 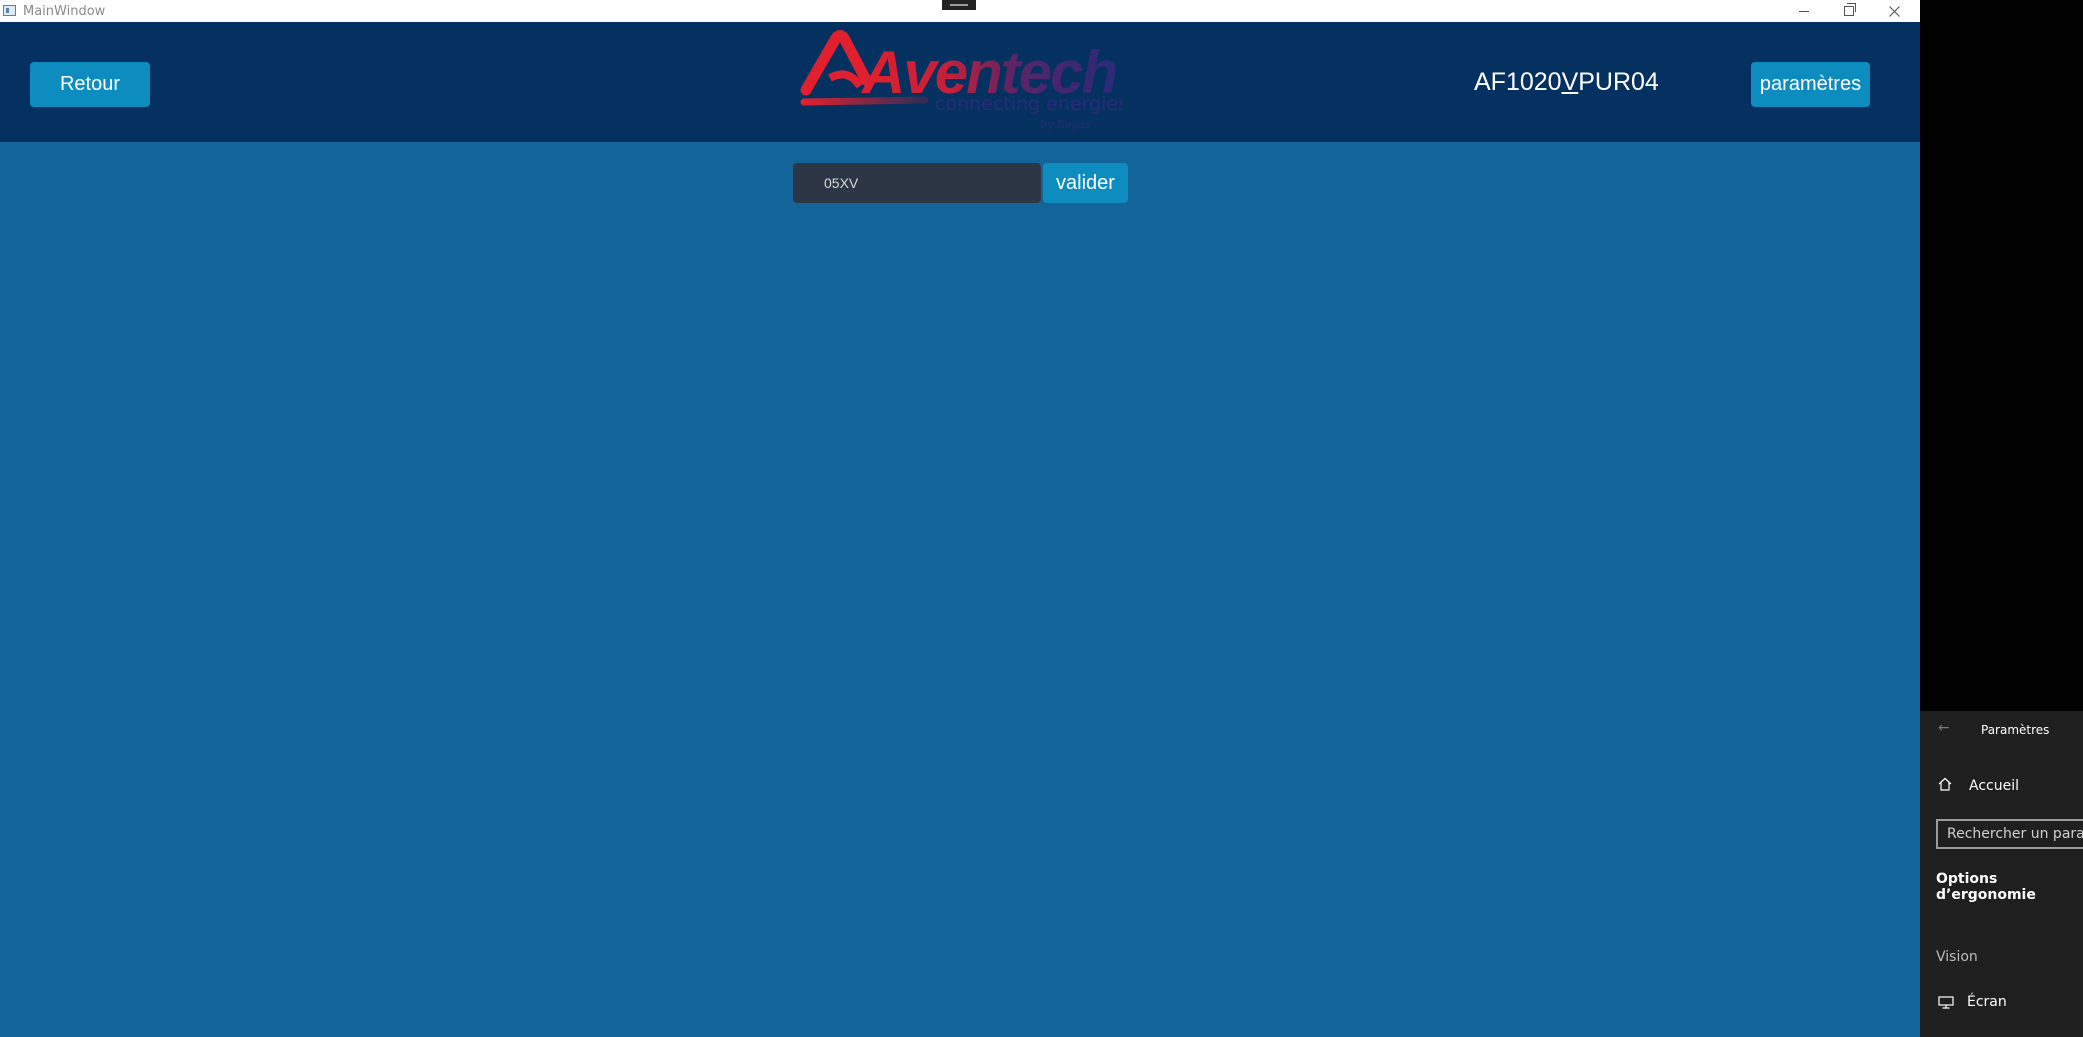 I want to click on monitor-icon, so click(x=1946, y=1002).